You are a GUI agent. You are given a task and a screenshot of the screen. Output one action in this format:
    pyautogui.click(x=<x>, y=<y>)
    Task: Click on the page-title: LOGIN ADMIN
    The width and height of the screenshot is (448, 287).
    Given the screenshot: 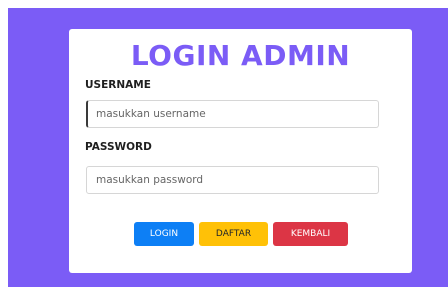 What is the action you would take?
    pyautogui.click(x=240, y=55)
    